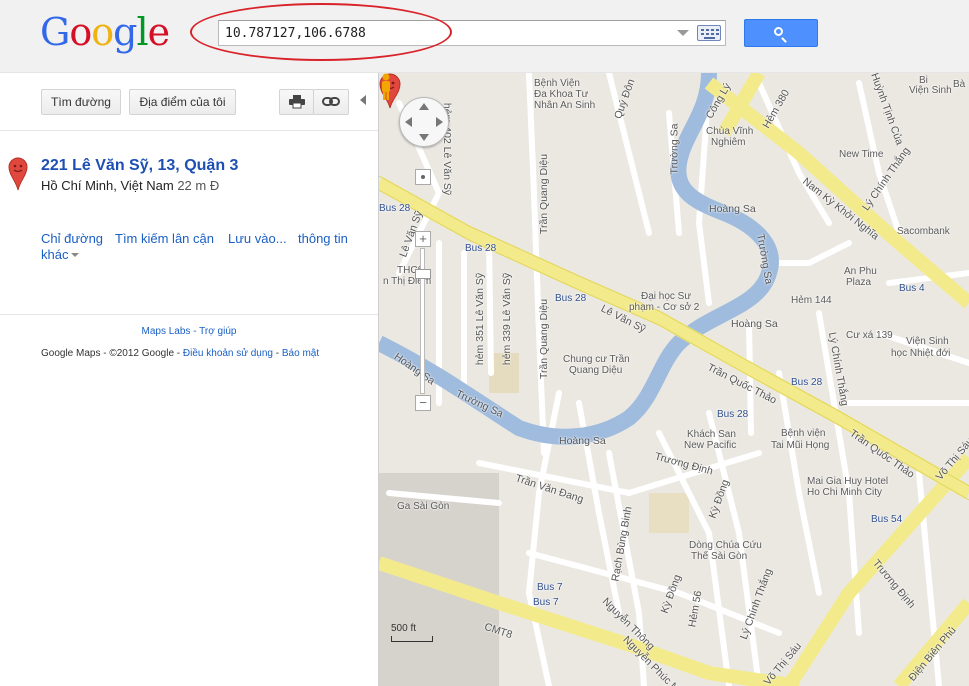 This screenshot has height=686, width=969. What do you see at coordinates (710, 445) in the screenshot?
I see `poi-label: New Pacific` at bounding box center [710, 445].